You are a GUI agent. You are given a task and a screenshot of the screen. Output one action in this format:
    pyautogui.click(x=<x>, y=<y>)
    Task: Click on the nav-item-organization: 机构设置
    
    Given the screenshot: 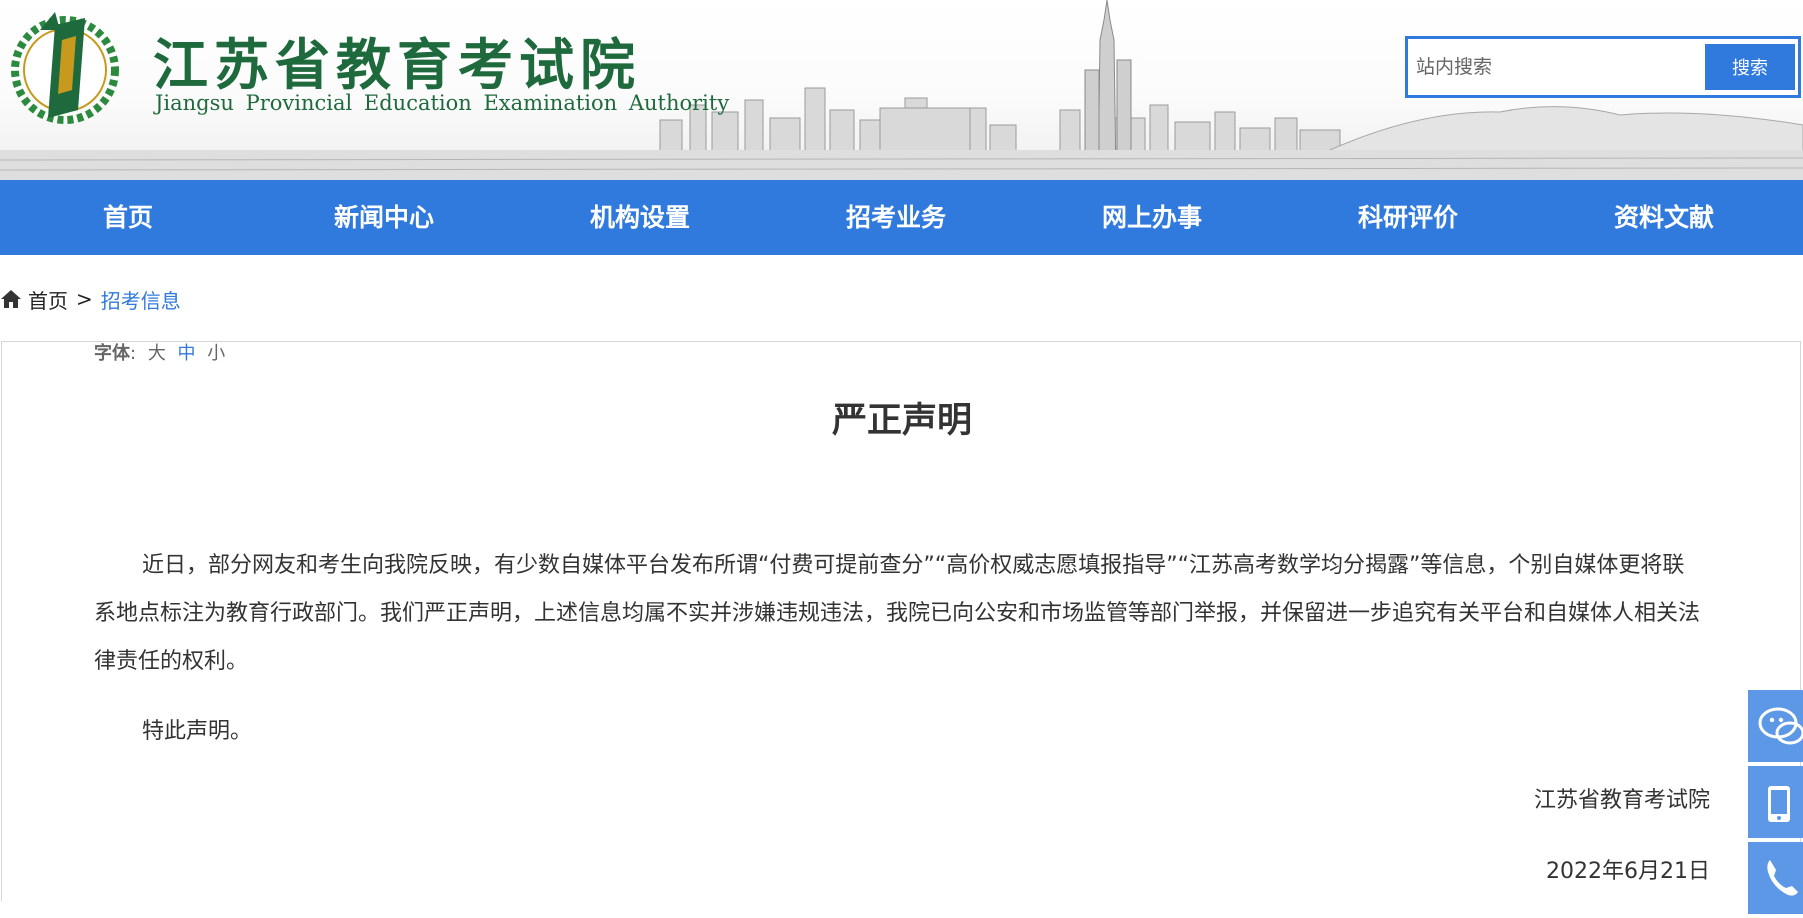 What is the action you would take?
    pyautogui.click(x=640, y=217)
    